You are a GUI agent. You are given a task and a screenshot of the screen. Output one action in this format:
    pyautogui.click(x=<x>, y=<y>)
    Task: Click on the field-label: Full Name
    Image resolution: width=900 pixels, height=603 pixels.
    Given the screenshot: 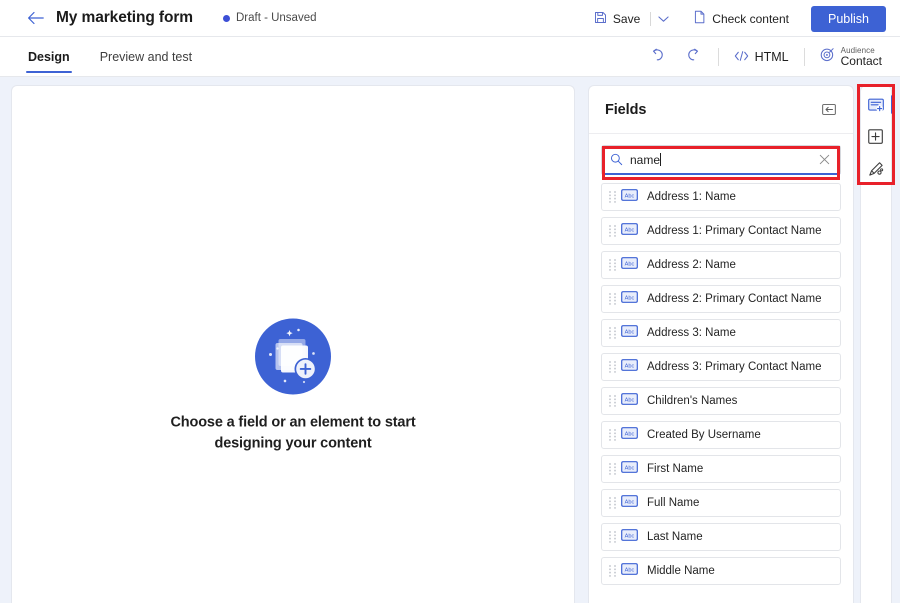 What is the action you would take?
    pyautogui.click(x=673, y=503)
    